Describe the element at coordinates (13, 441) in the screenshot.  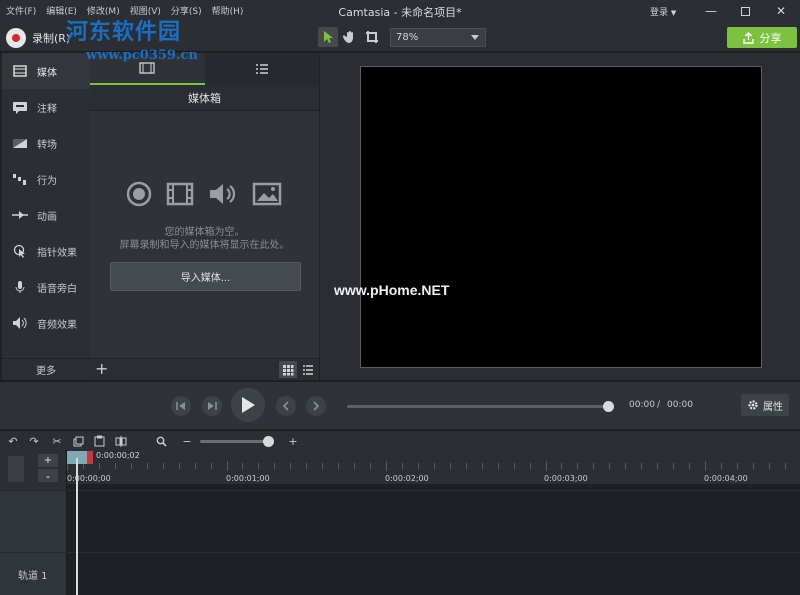
I see `undo-icon: ↶` at that location.